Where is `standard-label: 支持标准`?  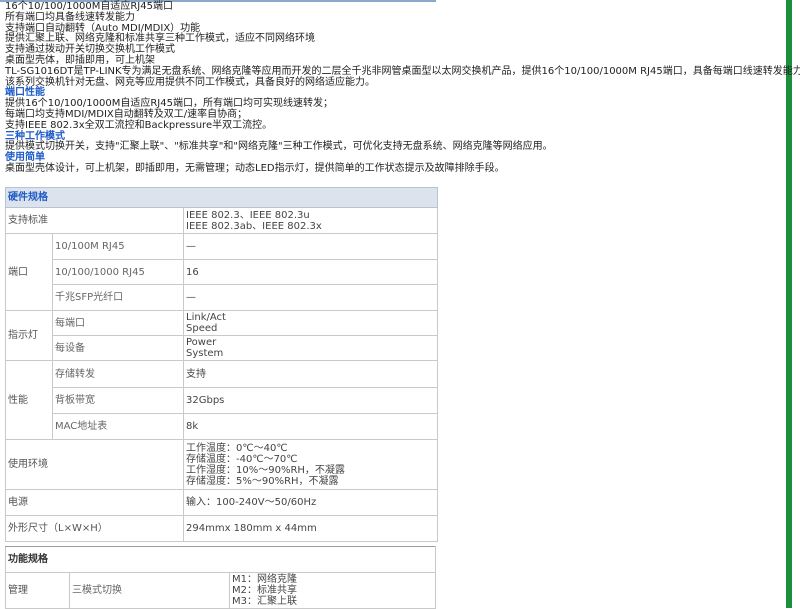 standard-label: 支持标准 is located at coordinates (94, 220).